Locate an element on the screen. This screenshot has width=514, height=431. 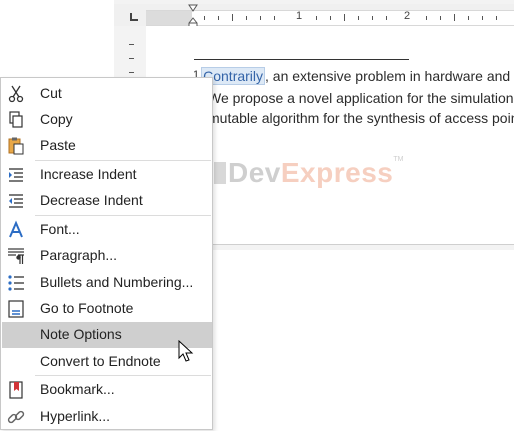
ruler-number-2: 2 is located at coordinates (407, 16).